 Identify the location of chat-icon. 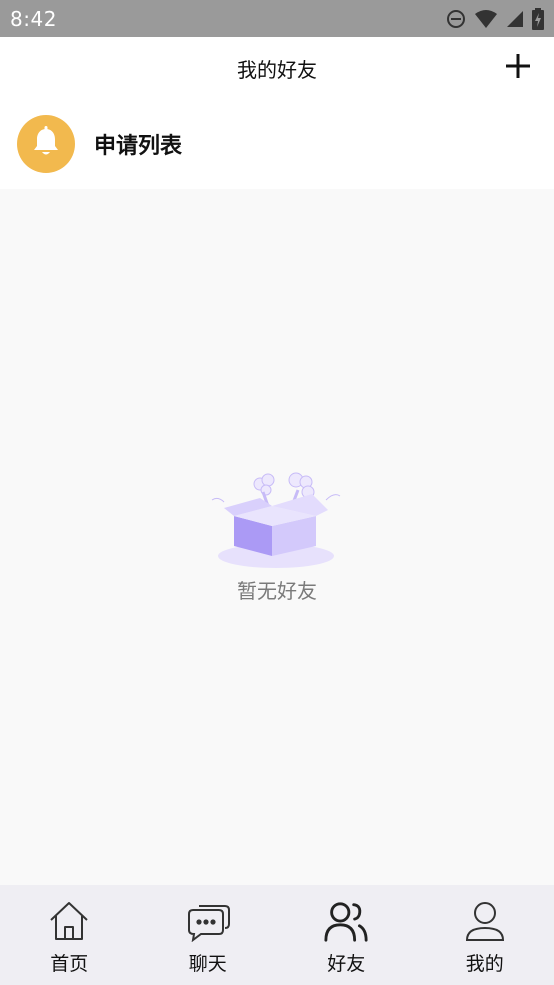
(208, 921).